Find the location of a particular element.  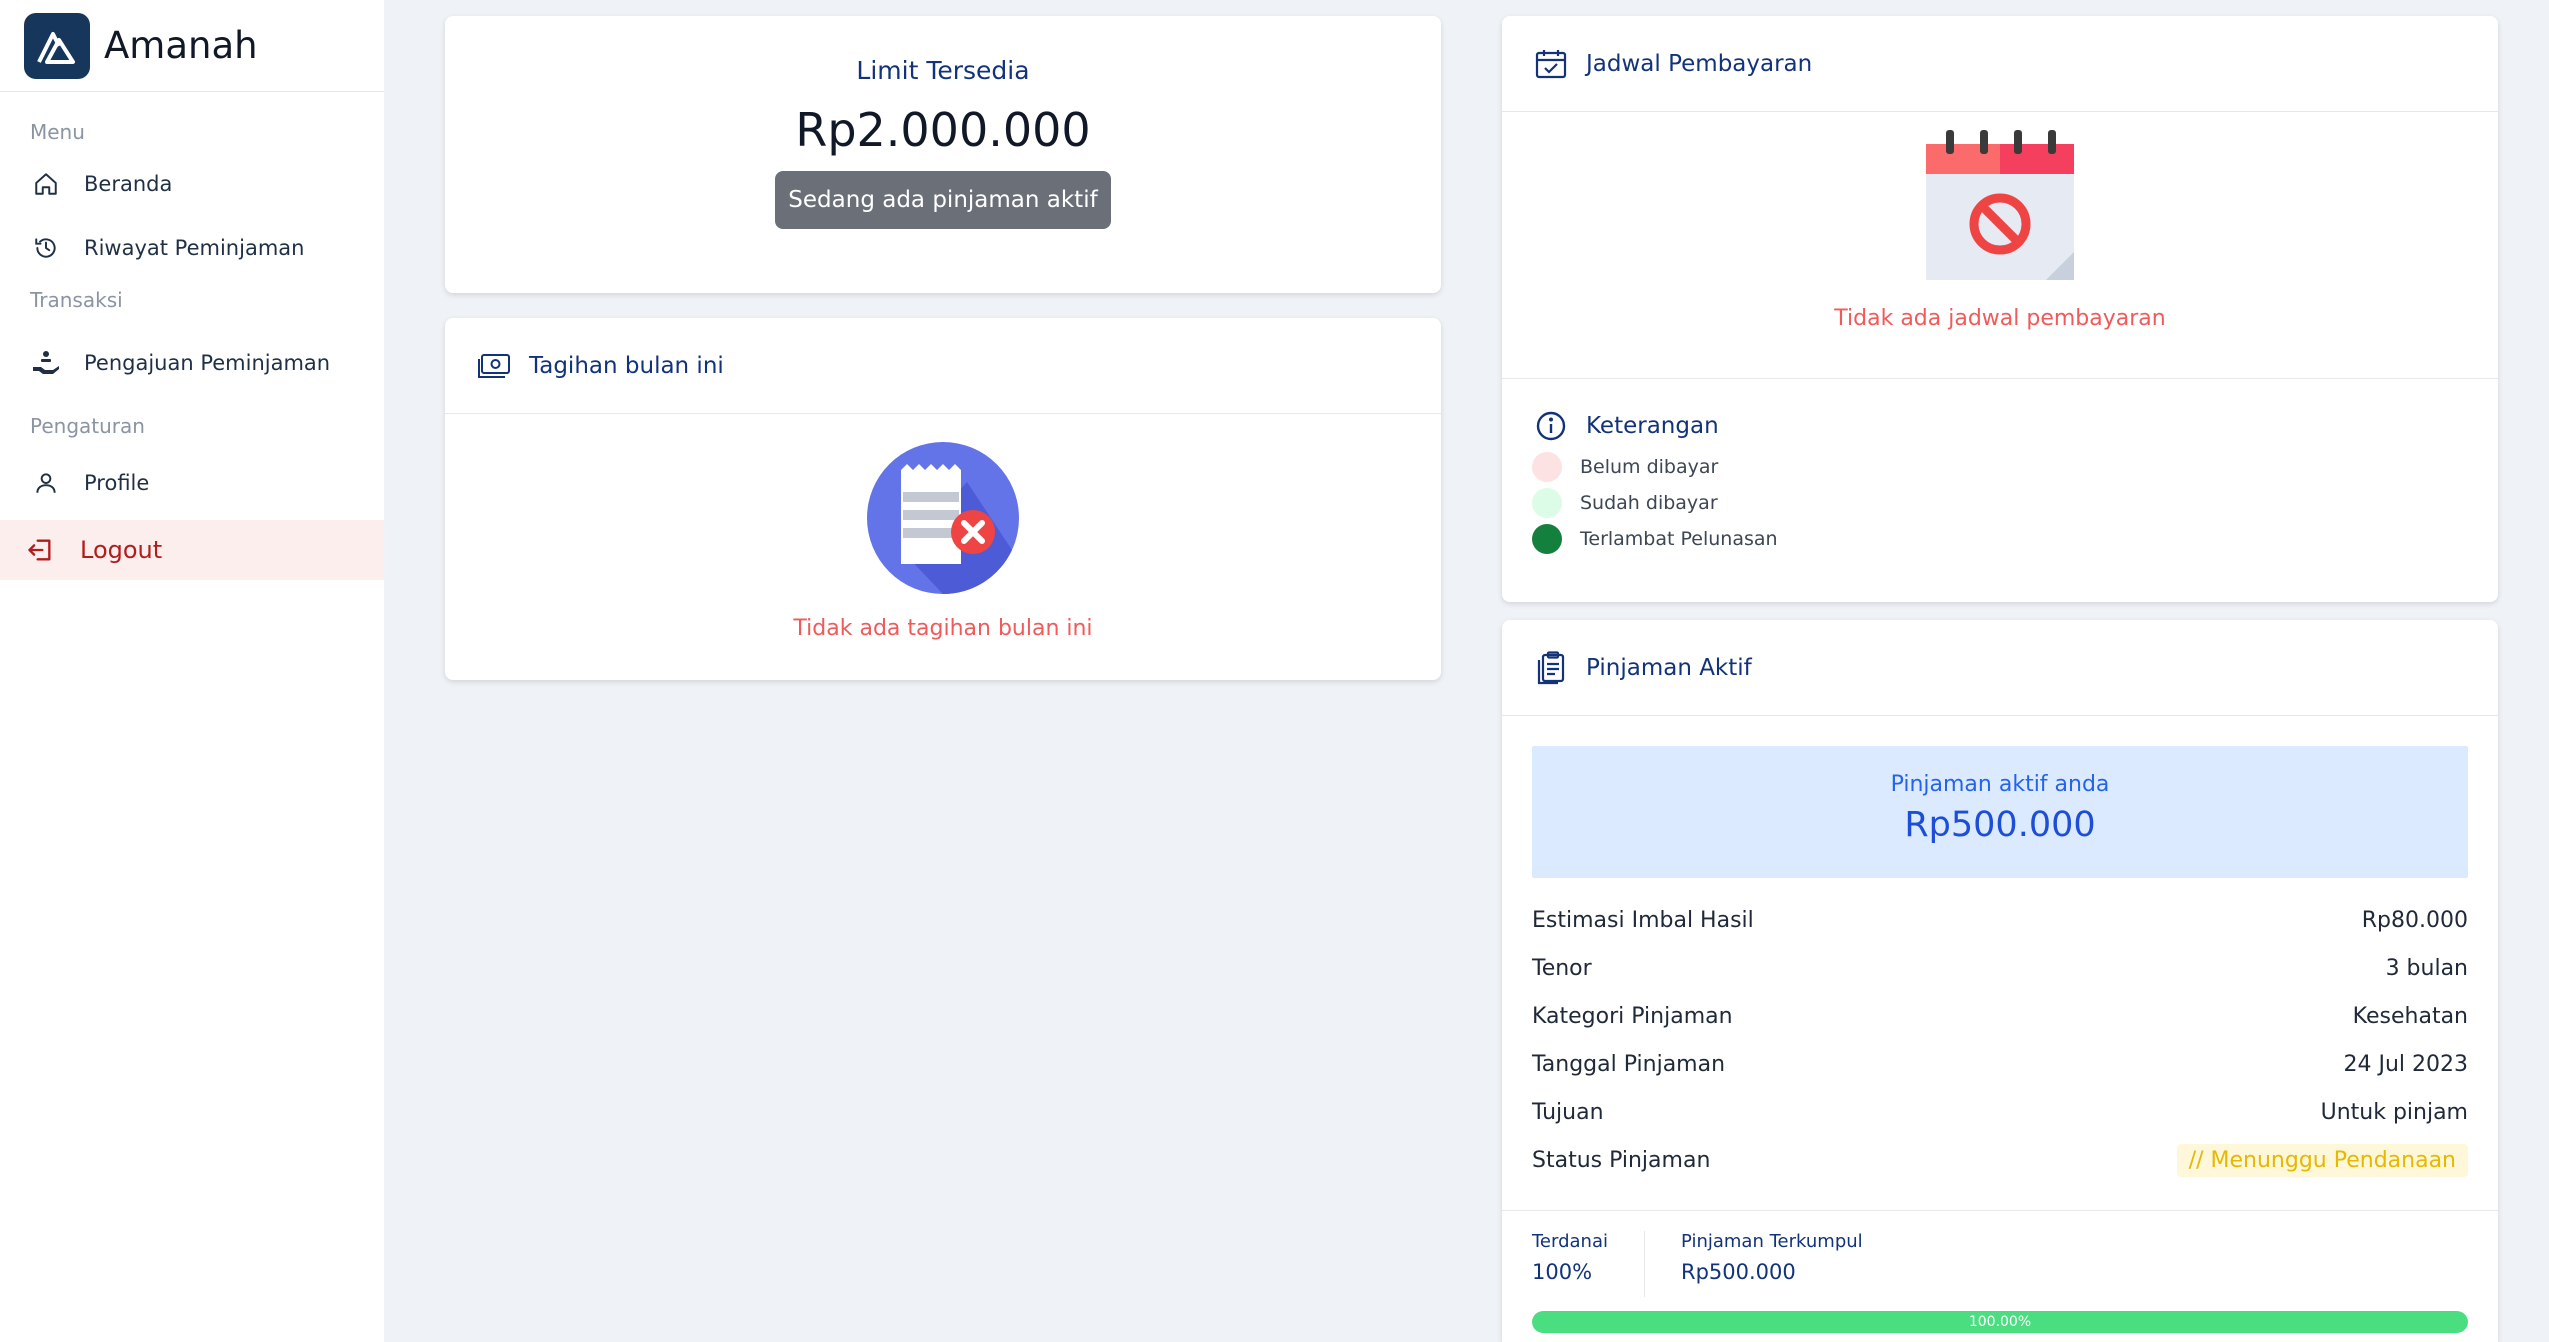

funded-label: Terdanai is located at coordinates (1570, 1241).